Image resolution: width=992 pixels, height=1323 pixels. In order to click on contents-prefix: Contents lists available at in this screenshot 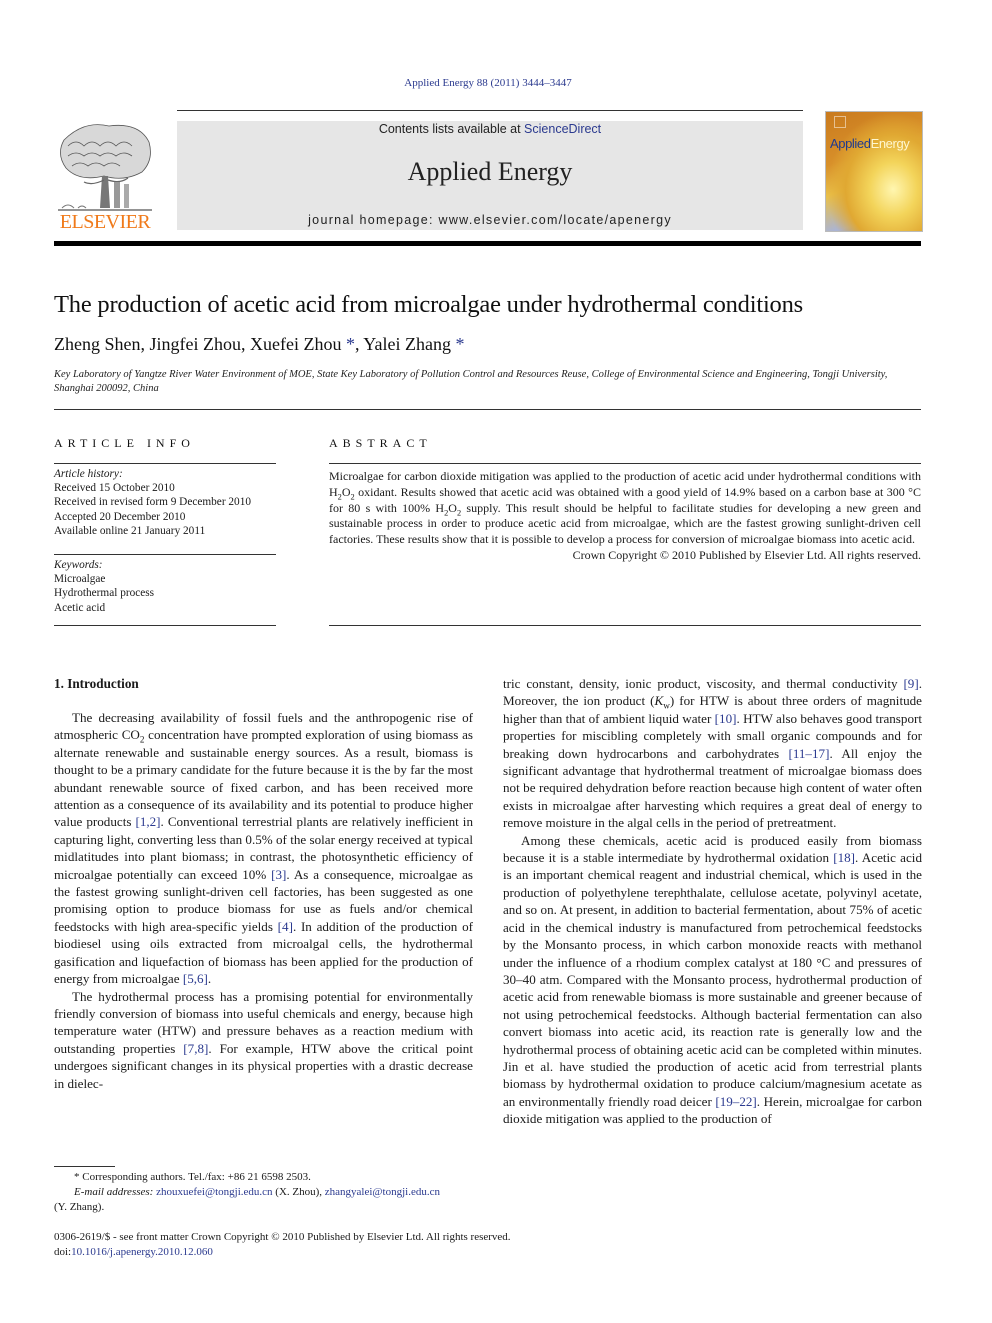, I will do `click(451, 129)`.